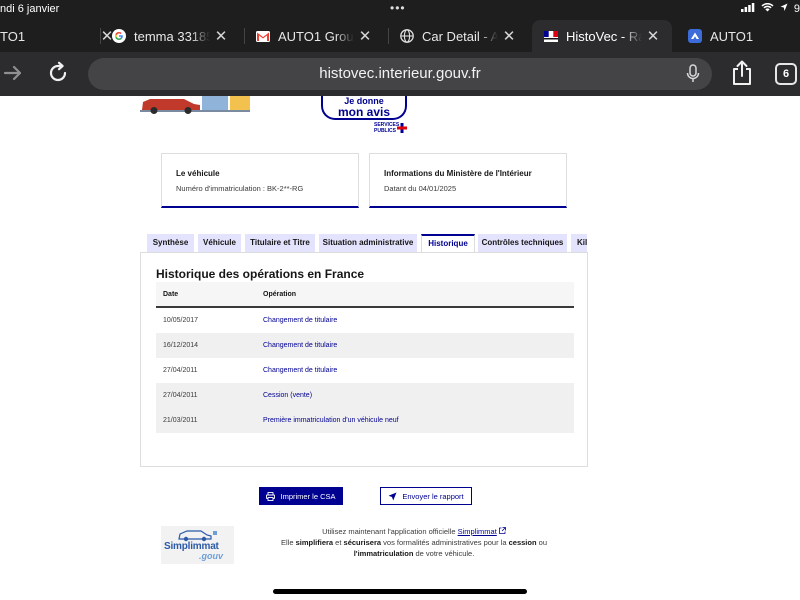  Describe the element at coordinates (420, 188) in the screenshot. I see `data-date: Datant du 04/01/2025` at that location.